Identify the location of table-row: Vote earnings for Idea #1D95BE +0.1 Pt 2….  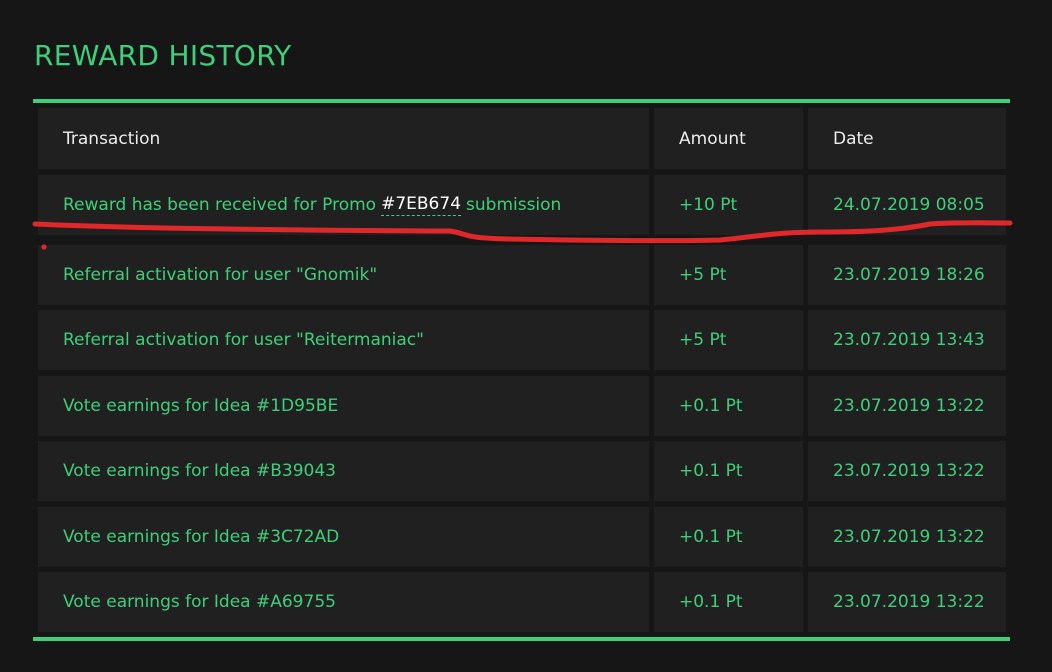
(522, 406).